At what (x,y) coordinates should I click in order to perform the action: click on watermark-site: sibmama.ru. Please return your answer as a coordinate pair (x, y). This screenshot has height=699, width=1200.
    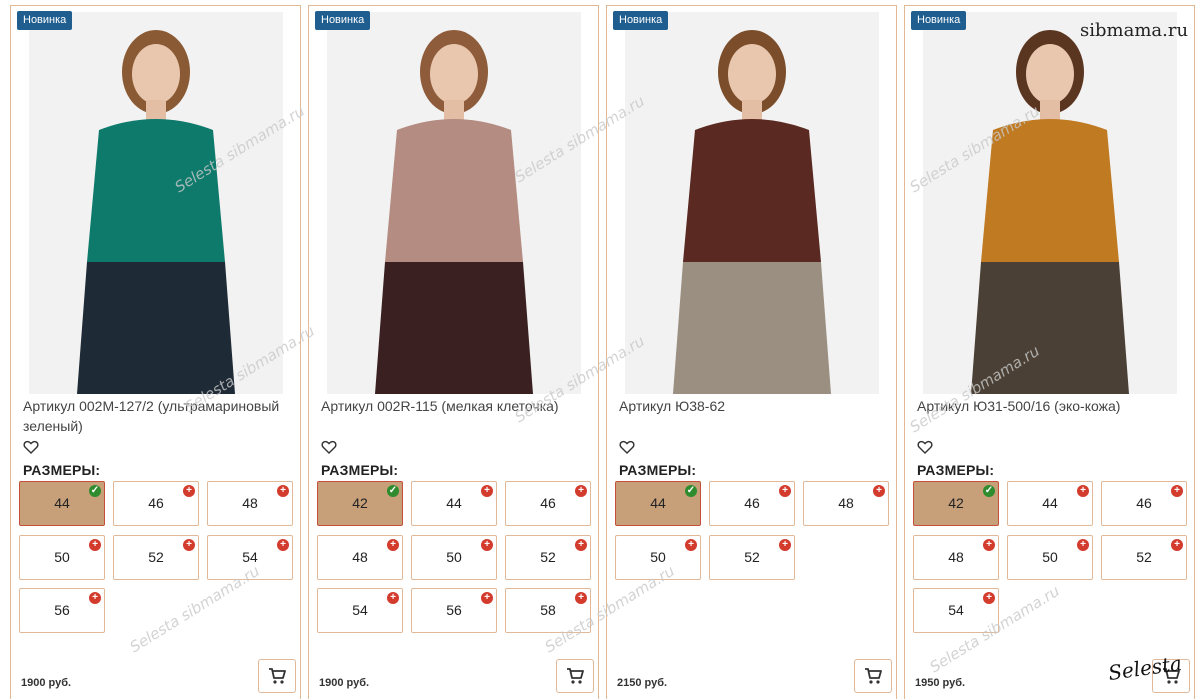
    Looking at the image, I should click on (1134, 30).